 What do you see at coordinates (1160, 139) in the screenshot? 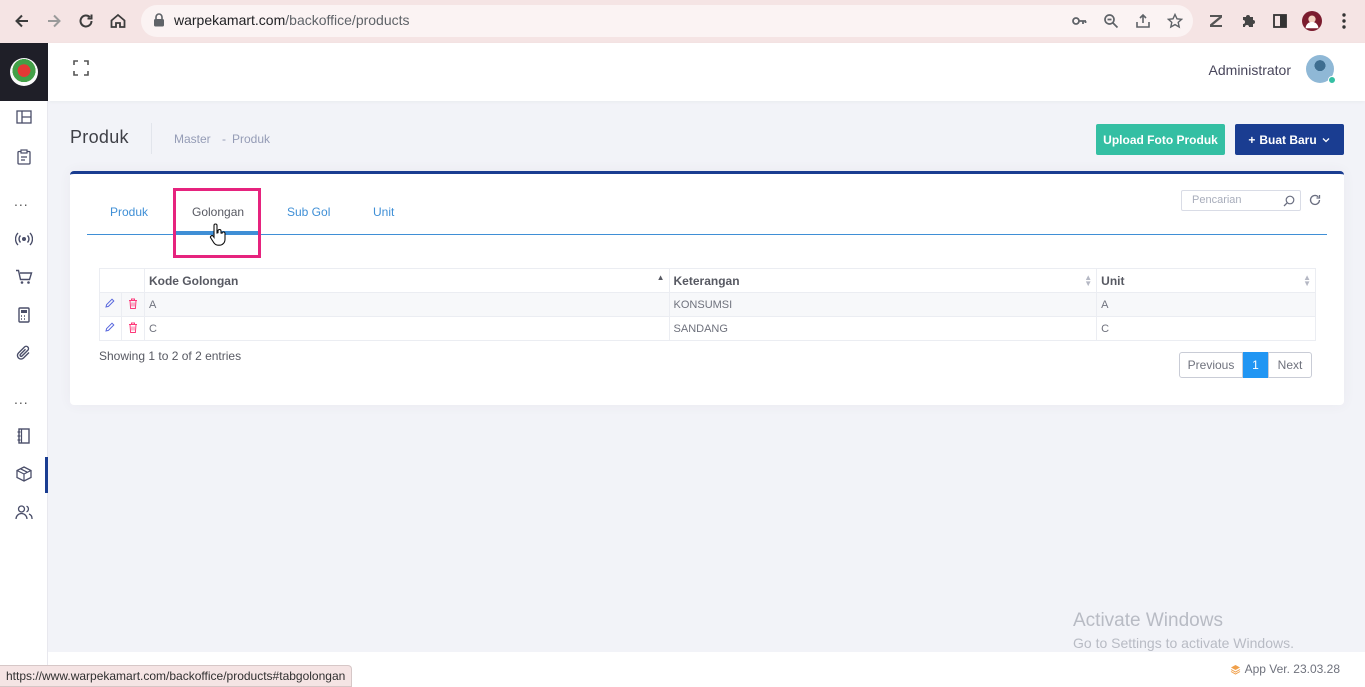
I see `upload-photo-button: Upload Foto Produk` at bounding box center [1160, 139].